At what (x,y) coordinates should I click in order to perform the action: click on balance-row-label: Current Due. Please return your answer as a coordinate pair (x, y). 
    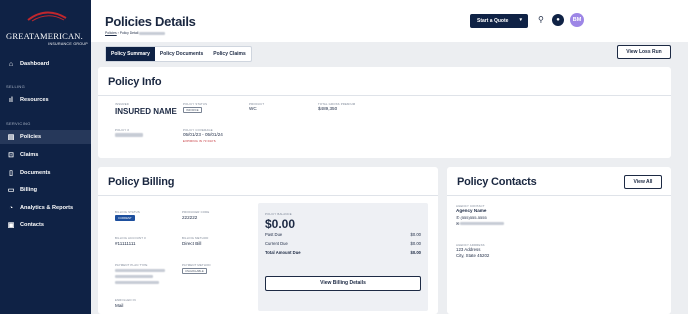
    Looking at the image, I should click on (276, 243).